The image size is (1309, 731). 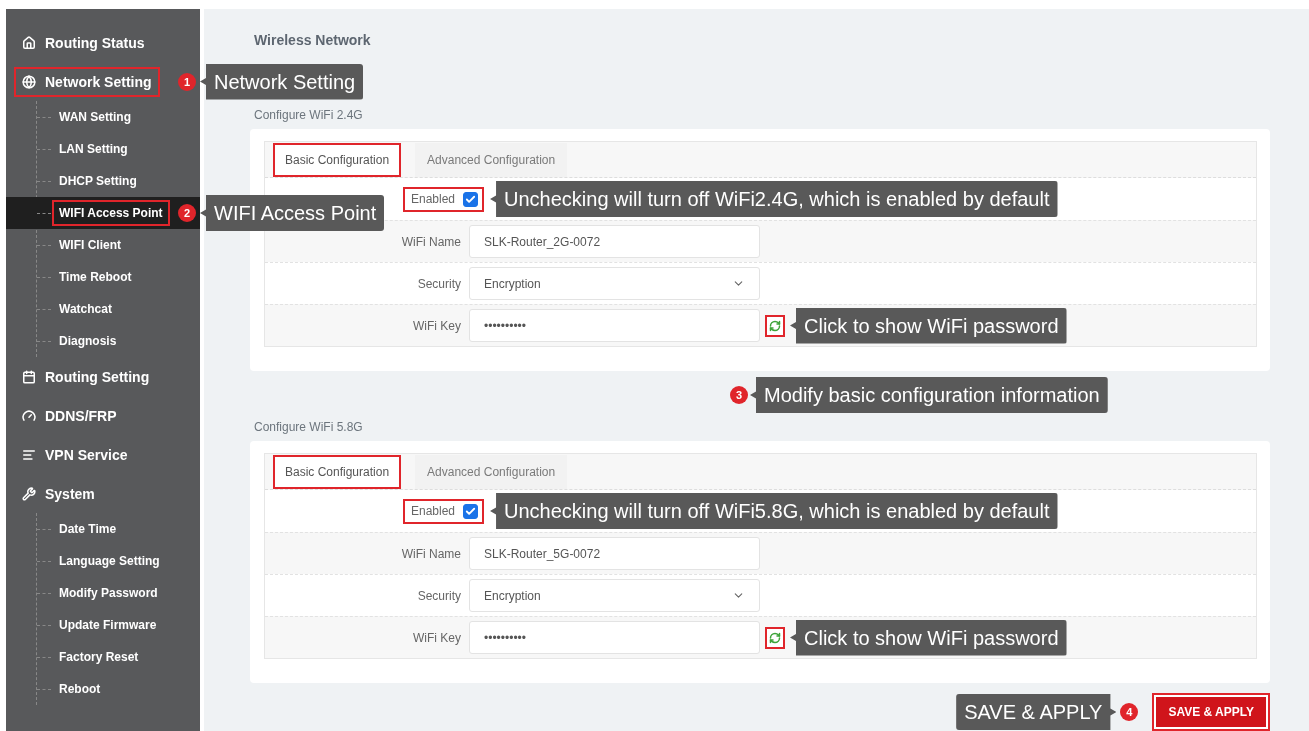 What do you see at coordinates (309, 115) in the screenshot?
I see `section-heading: Configure WiFi 2.4G` at bounding box center [309, 115].